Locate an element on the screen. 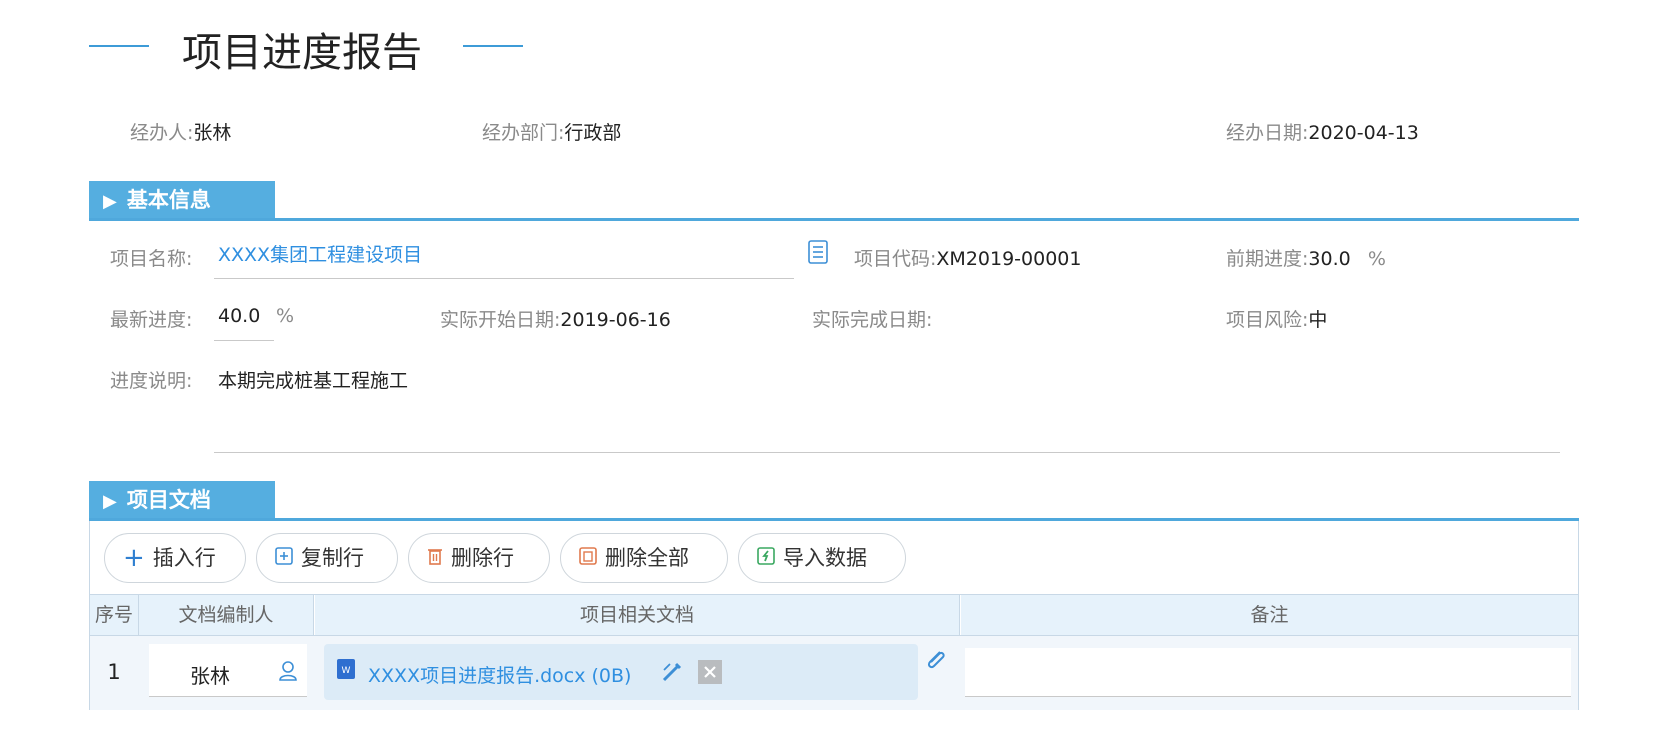 This screenshot has width=1655, height=751. project-code-value: XM2019-00001 is located at coordinates (1009, 259).